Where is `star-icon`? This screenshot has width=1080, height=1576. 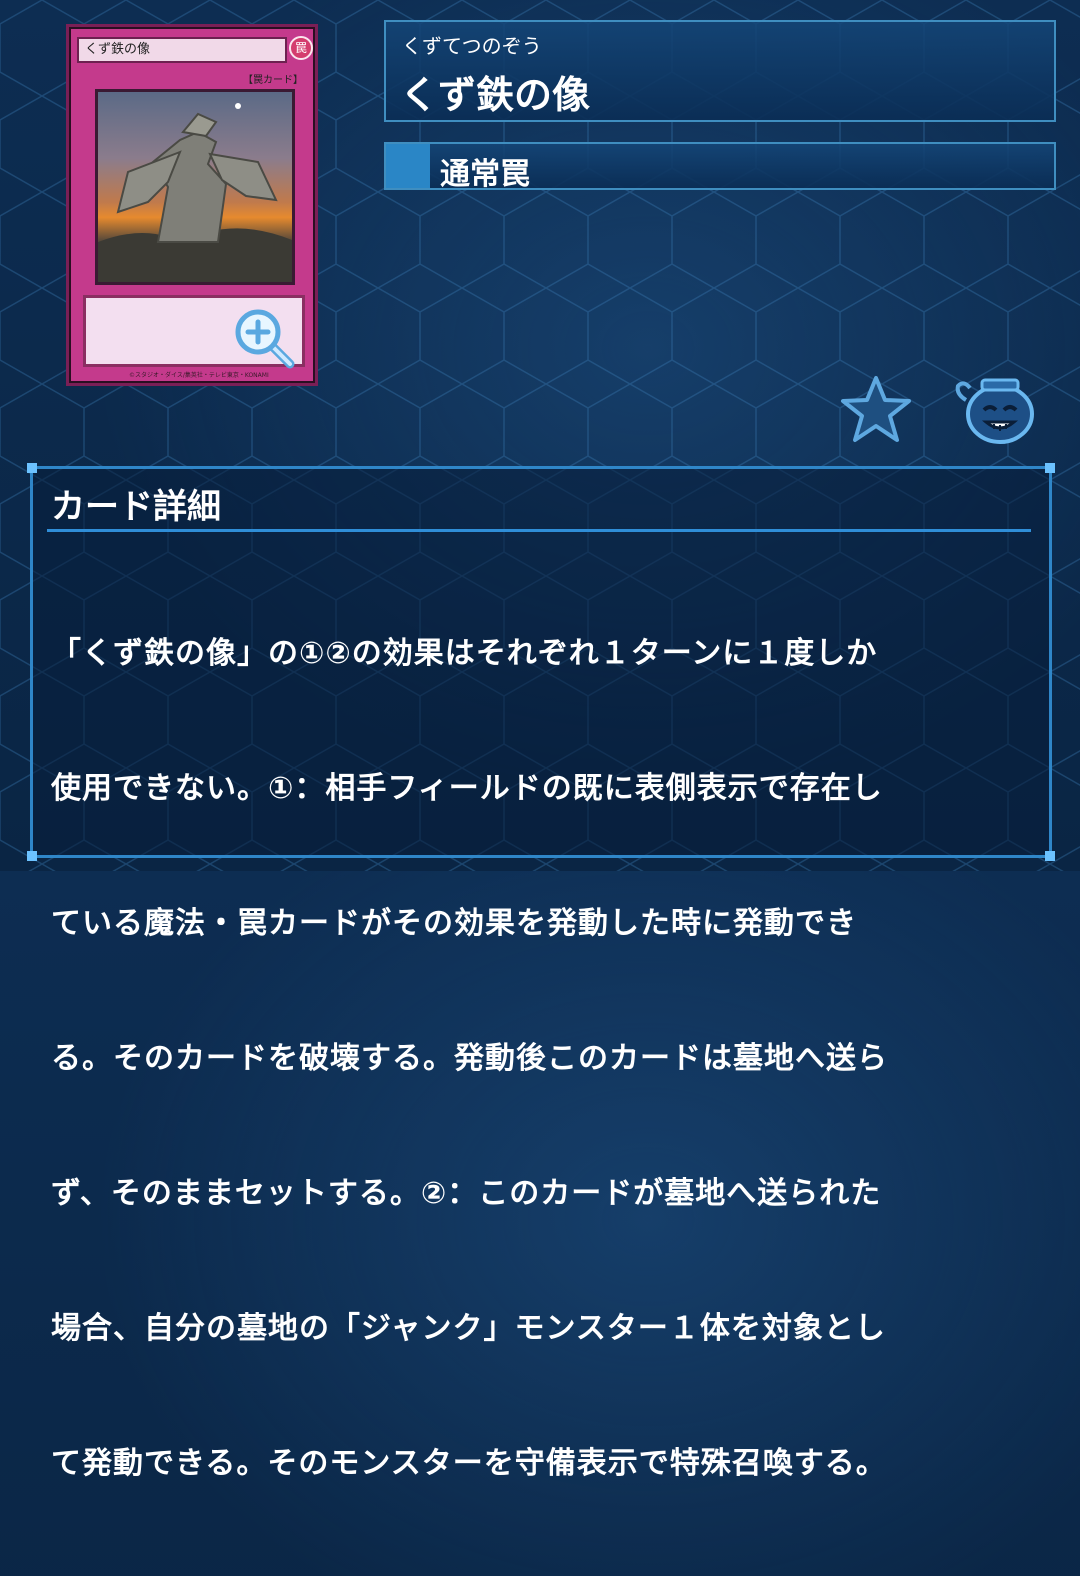
star-icon is located at coordinates (876, 409).